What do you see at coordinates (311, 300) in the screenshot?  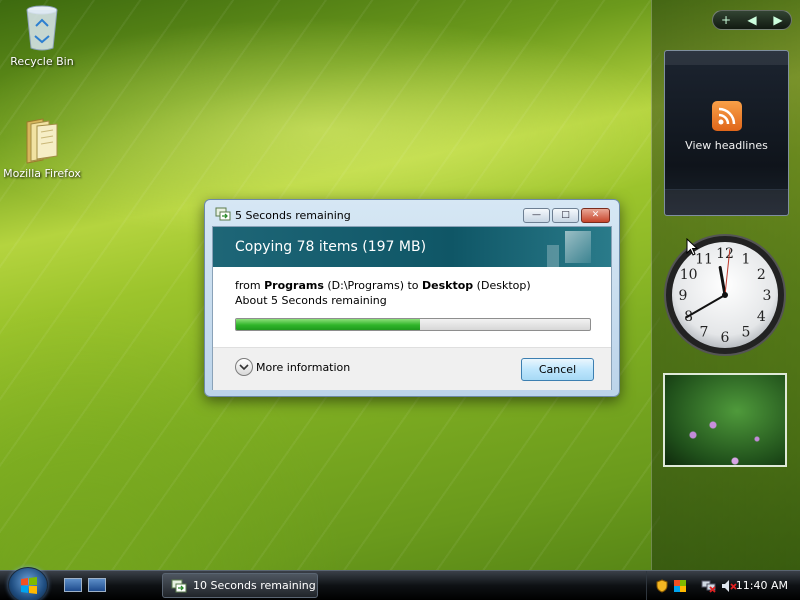 I see `time-remaining: About 5 Seconds remaining` at bounding box center [311, 300].